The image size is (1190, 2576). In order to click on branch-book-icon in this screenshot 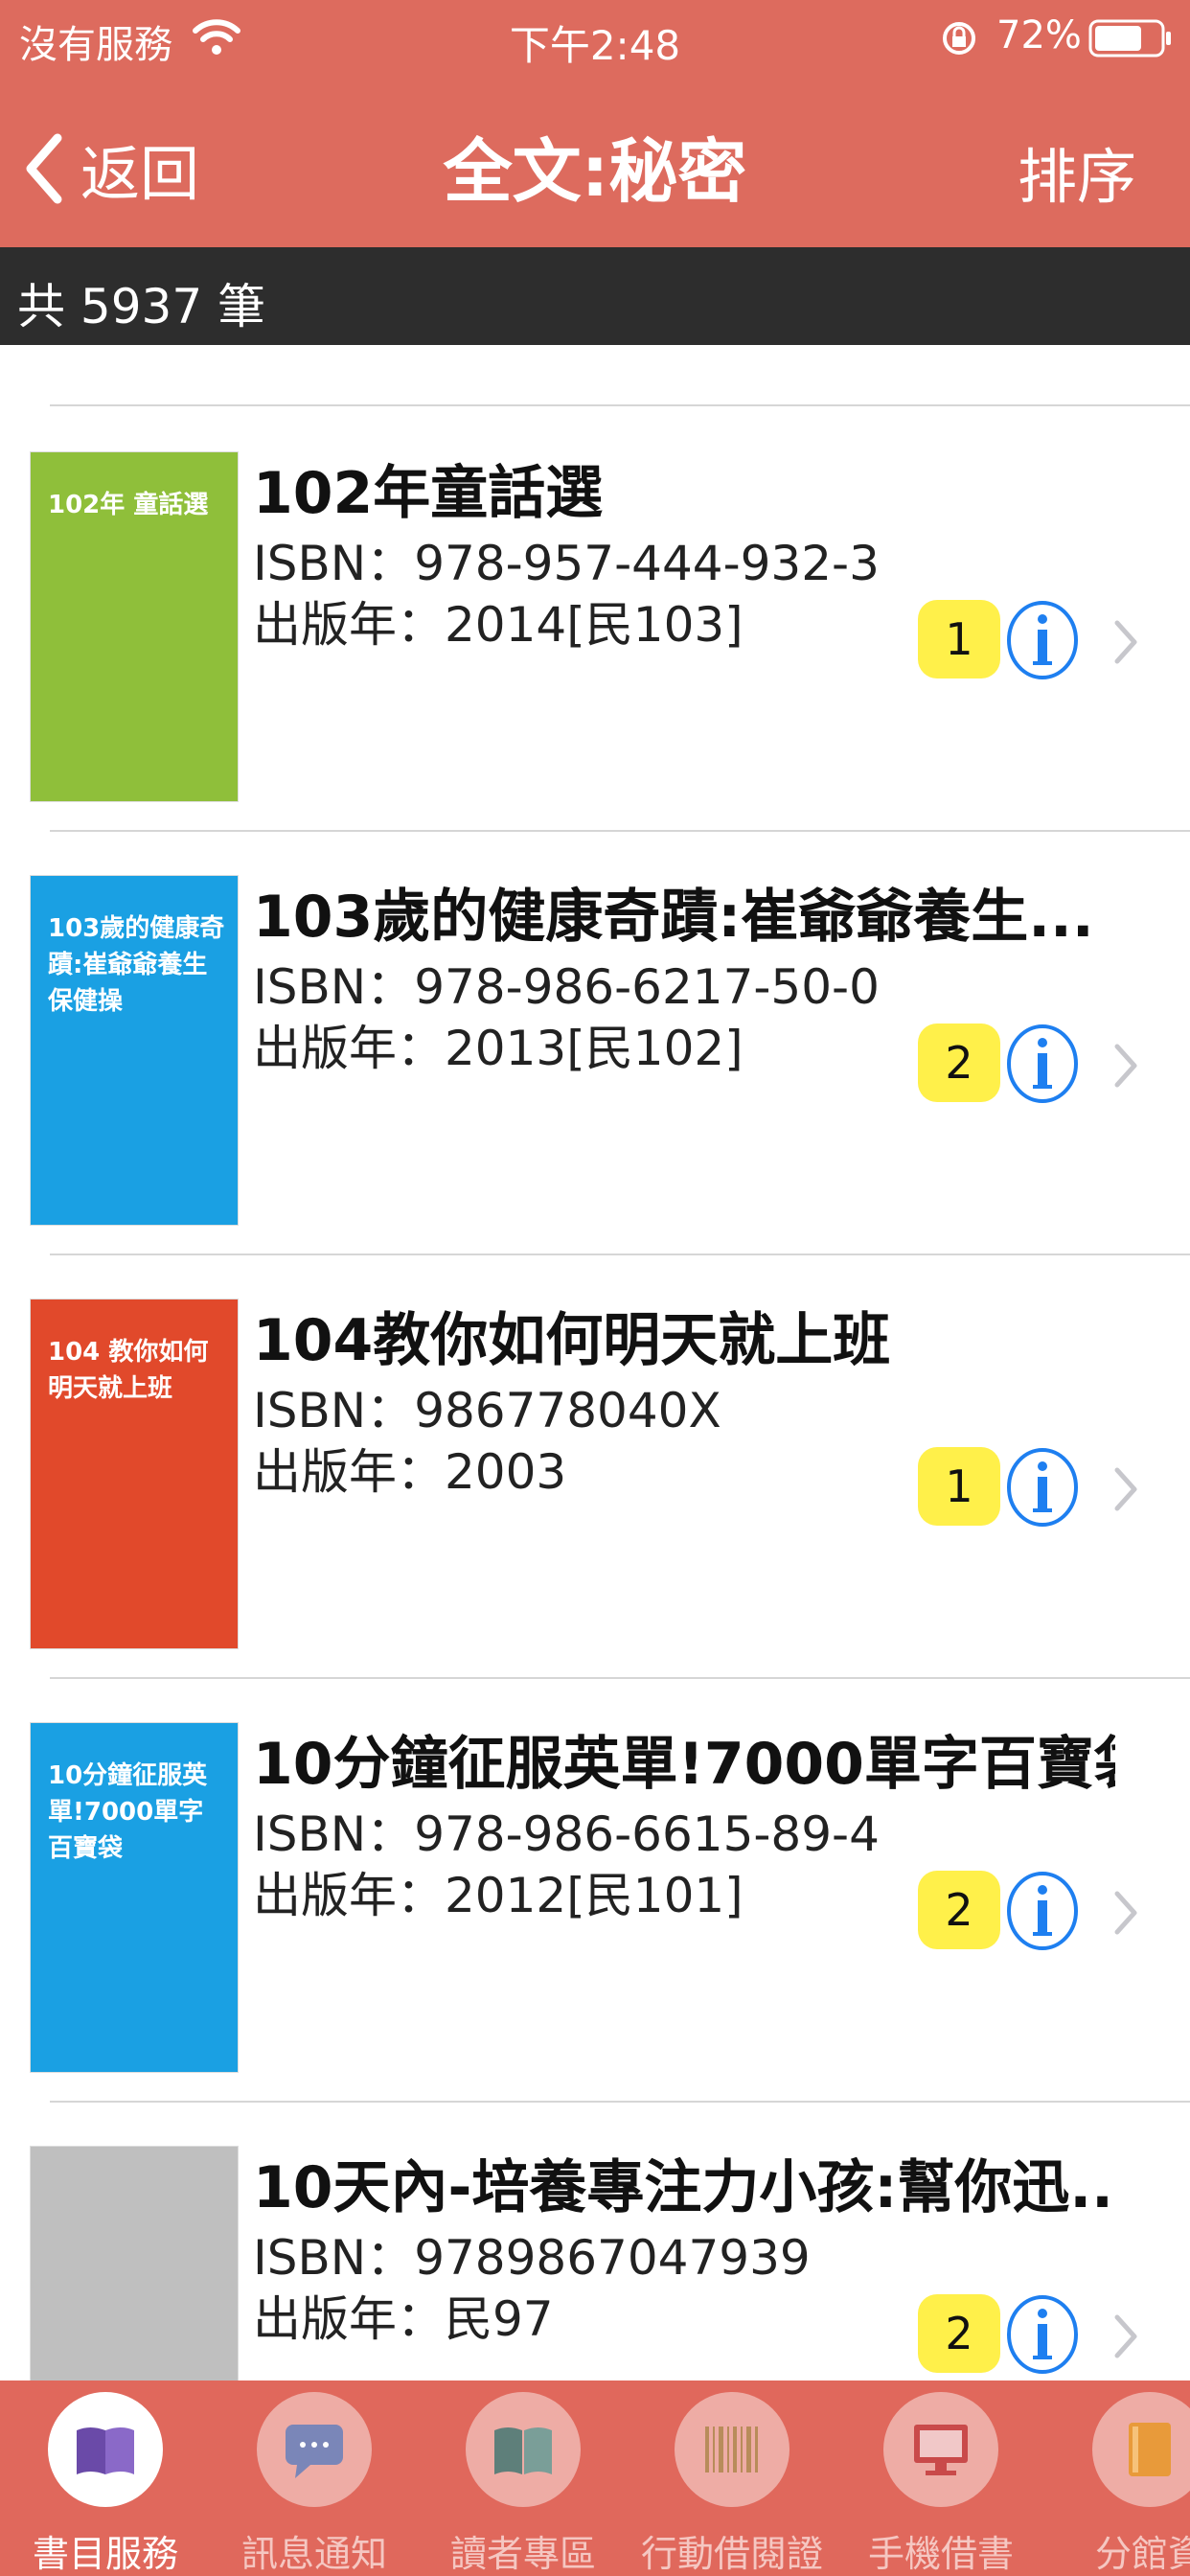, I will do `click(1150, 2449)`.